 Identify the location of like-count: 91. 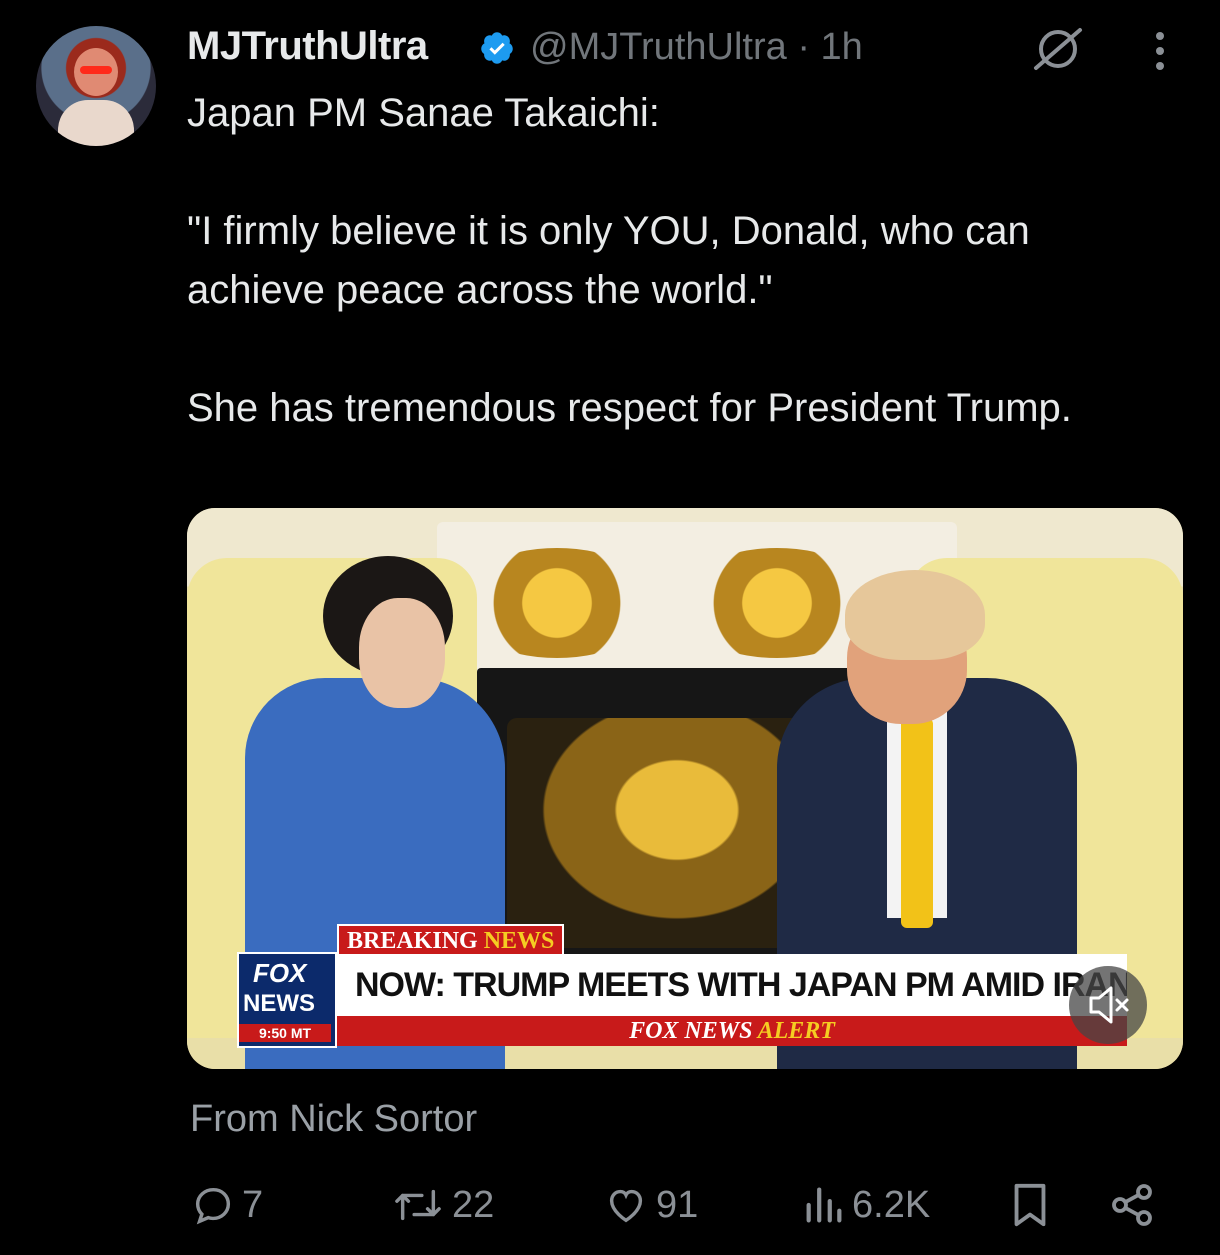
(677, 1204).